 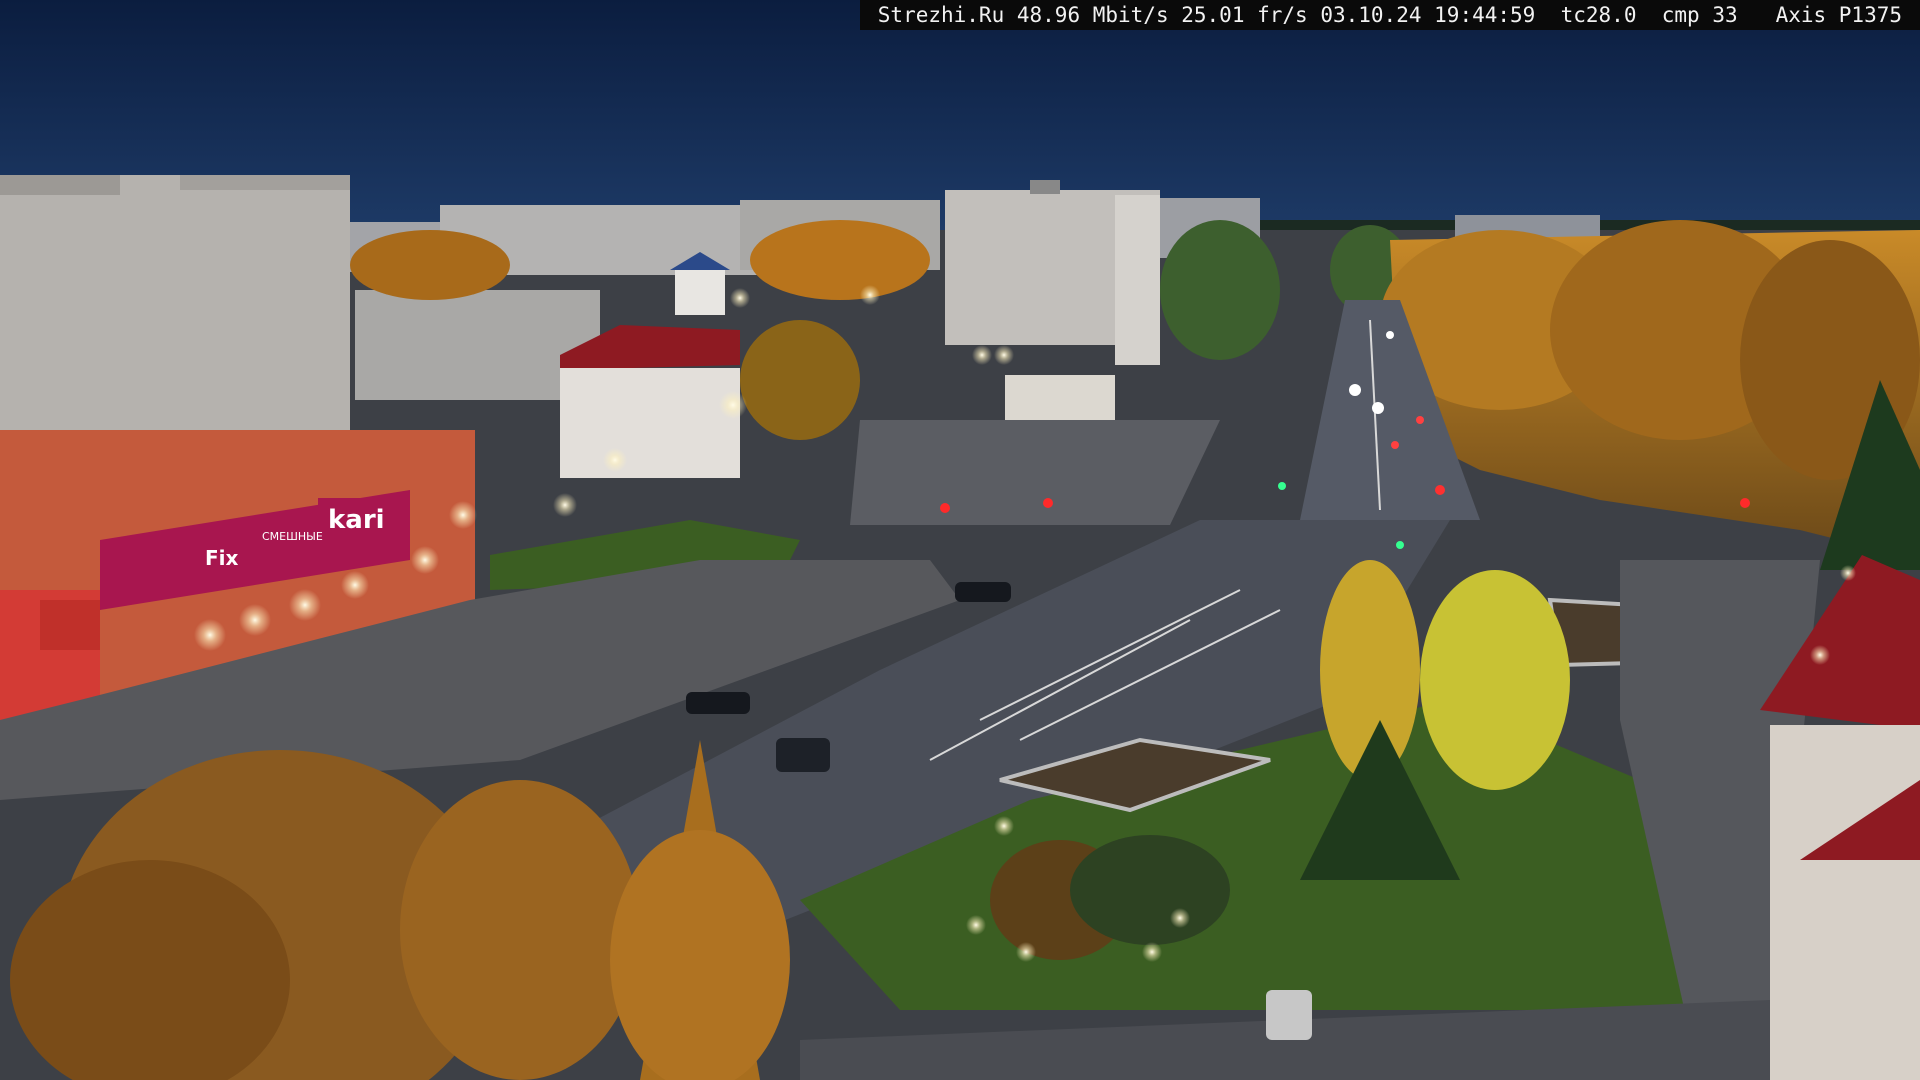 What do you see at coordinates (1244, 15) in the screenshot?
I see `overlay-framerate: 25.01 fr/s` at bounding box center [1244, 15].